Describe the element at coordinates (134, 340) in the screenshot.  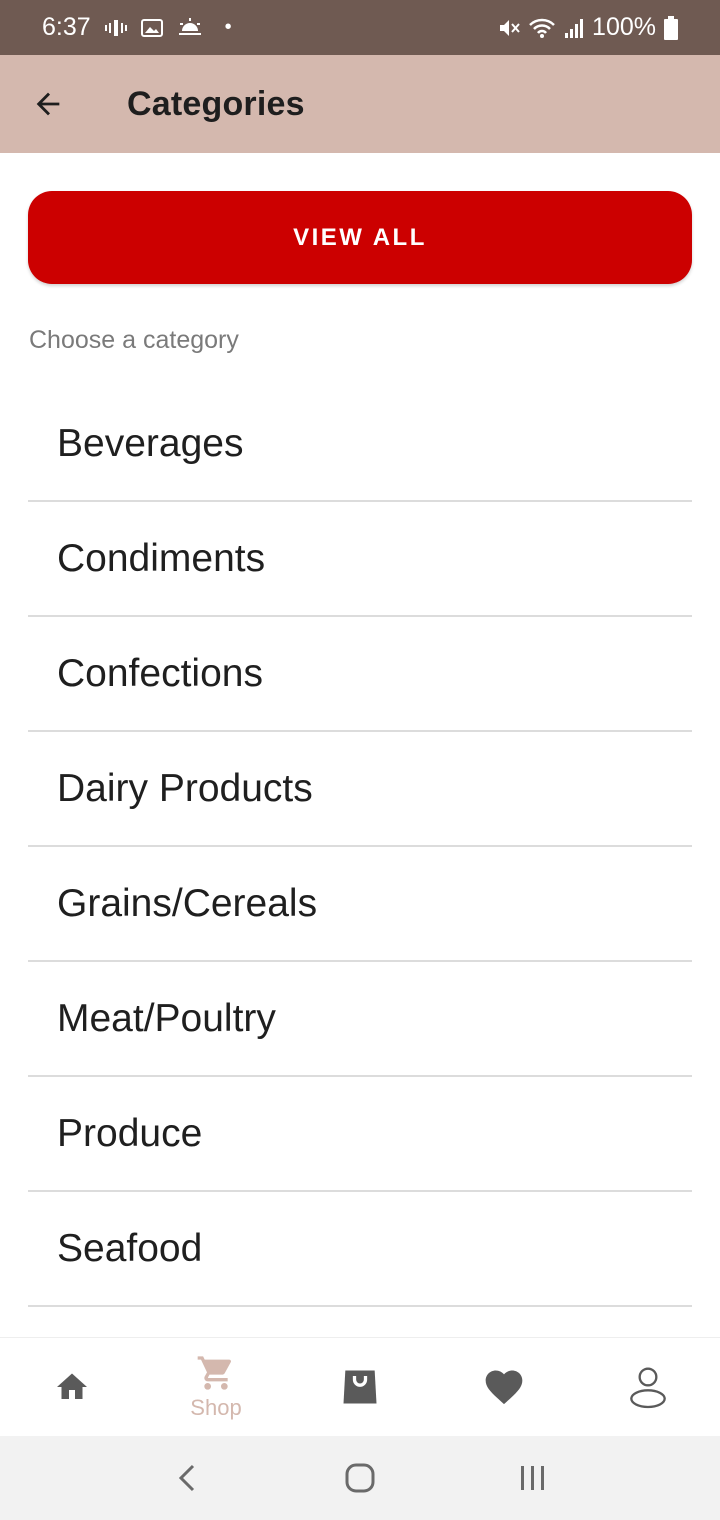
I see `choose-category-label: Choose a category` at that location.